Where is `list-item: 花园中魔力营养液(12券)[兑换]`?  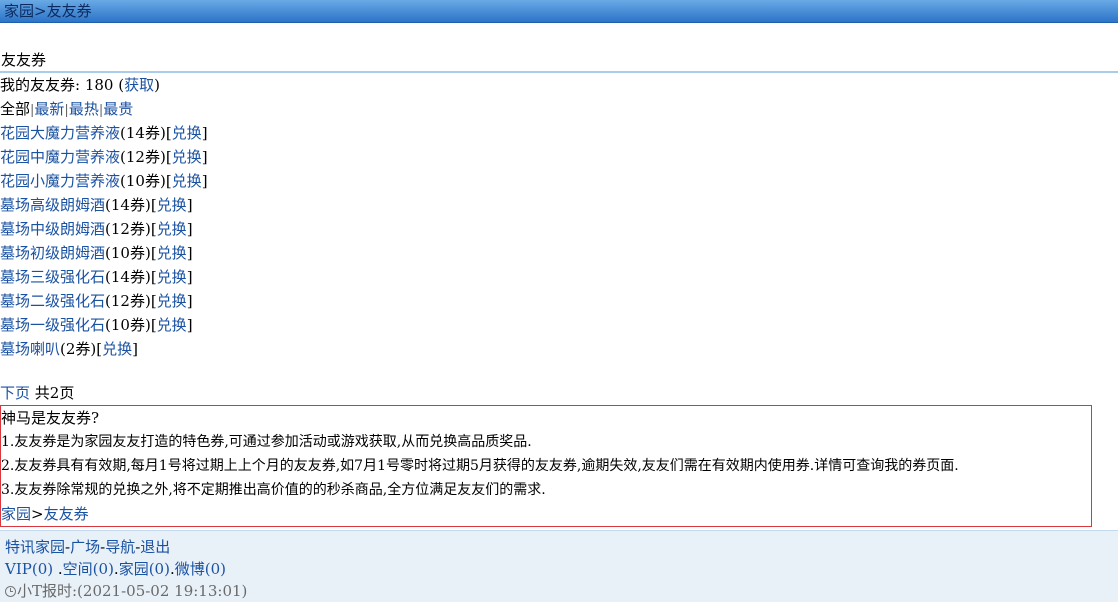
list-item: 花园中魔力营养液(12券)[兑换] is located at coordinates (104, 157).